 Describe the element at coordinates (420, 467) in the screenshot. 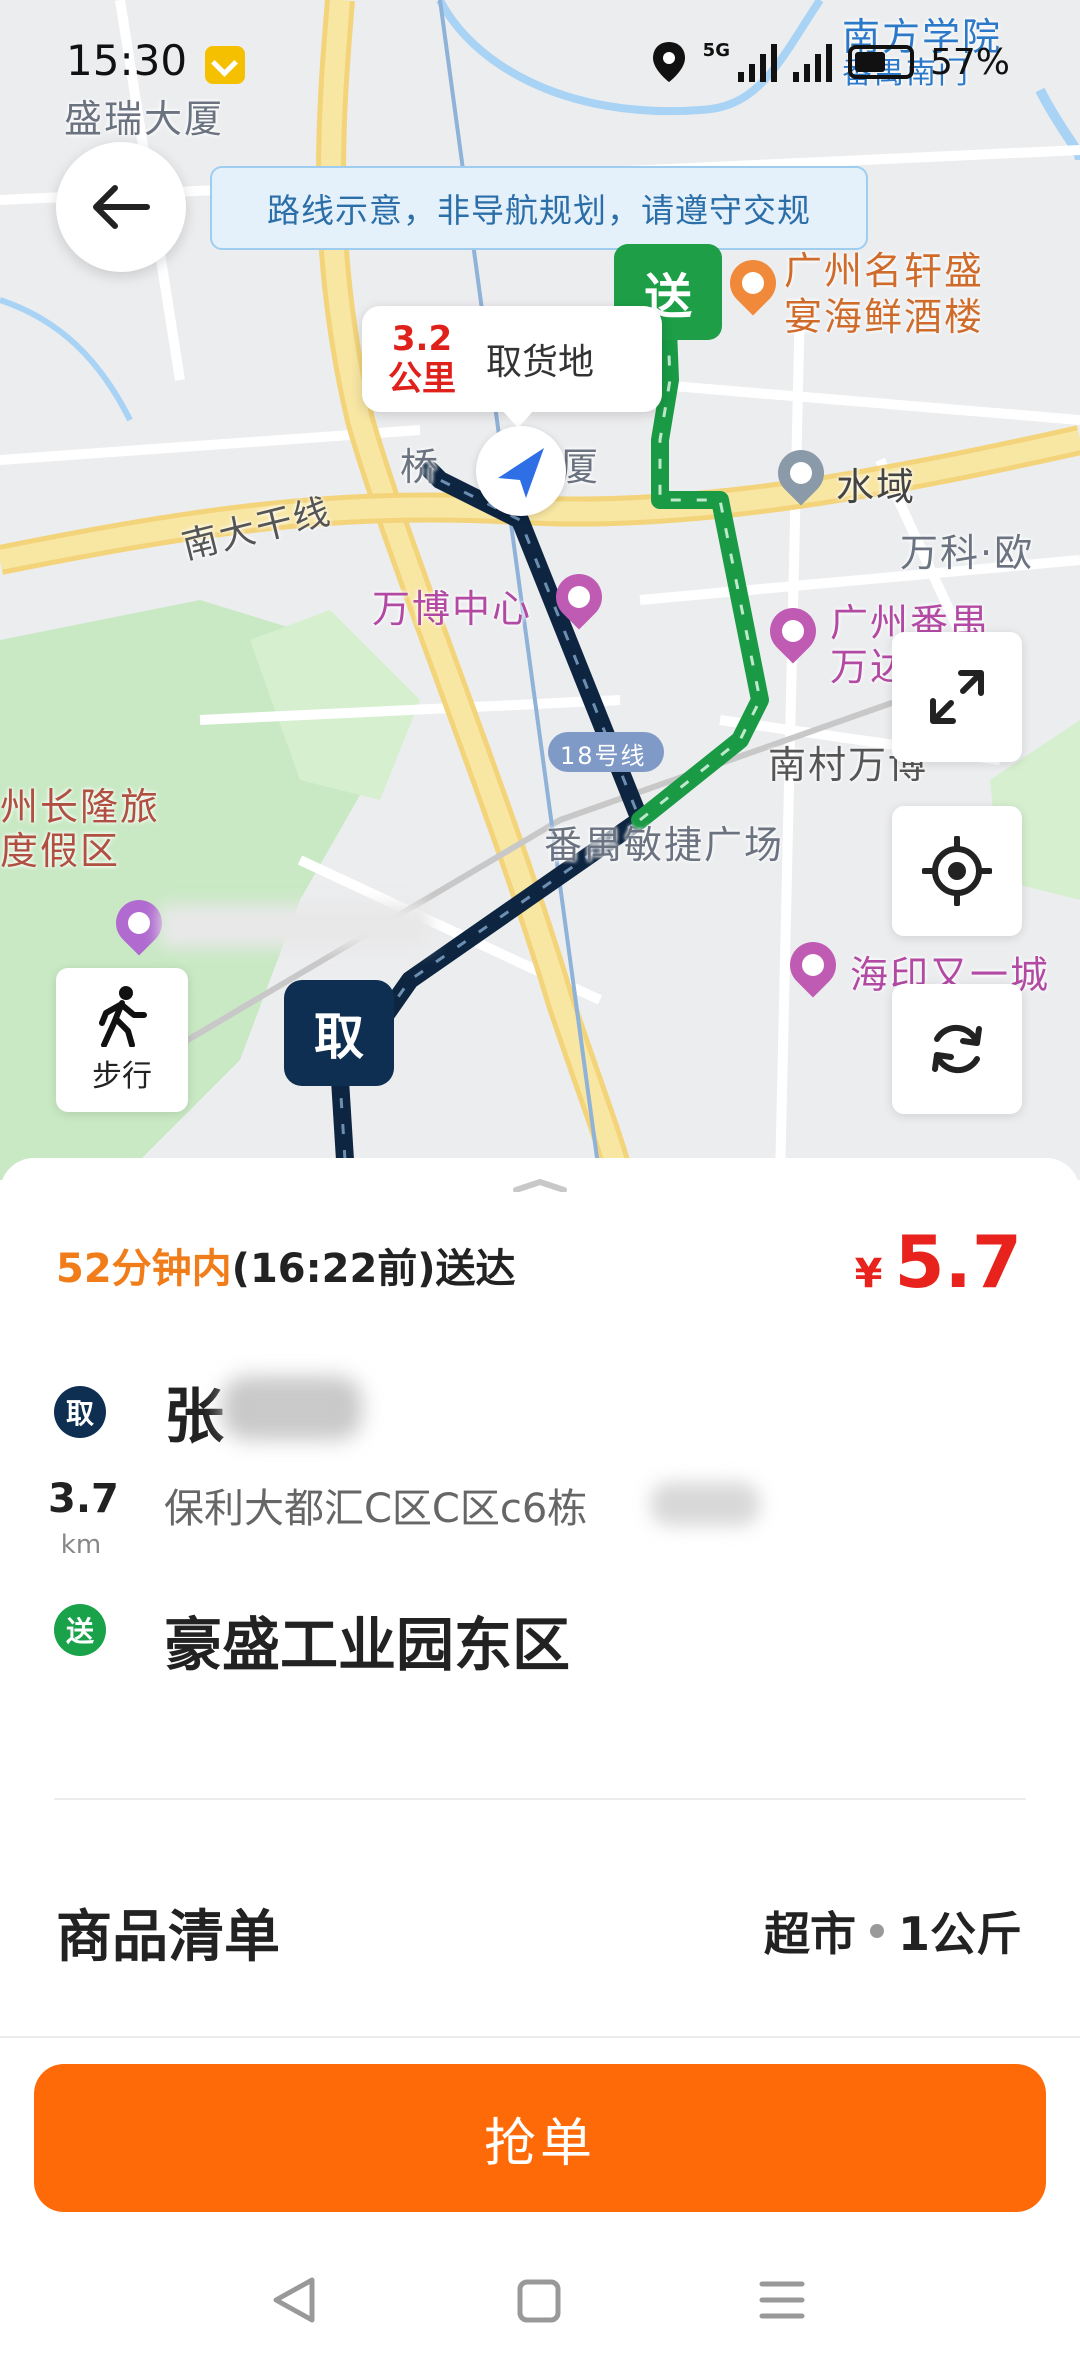

I see `map-label-qiao: 桥` at that location.